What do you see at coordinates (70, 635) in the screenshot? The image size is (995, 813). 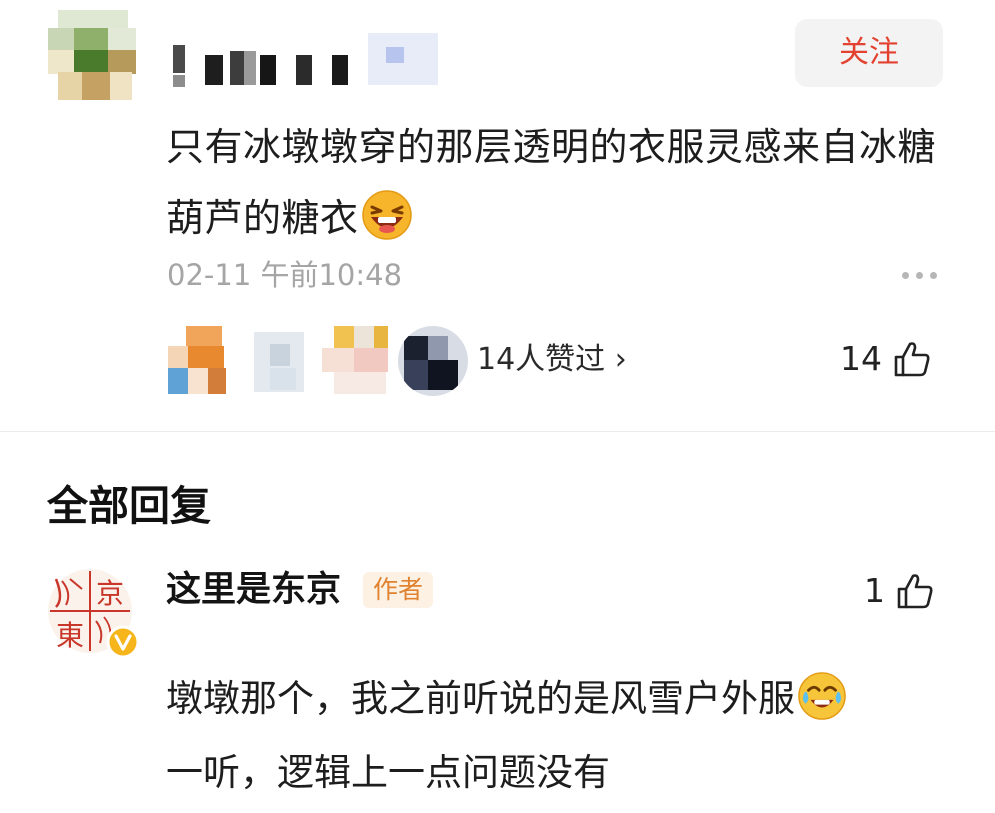 I see `avatar-char: 東` at bounding box center [70, 635].